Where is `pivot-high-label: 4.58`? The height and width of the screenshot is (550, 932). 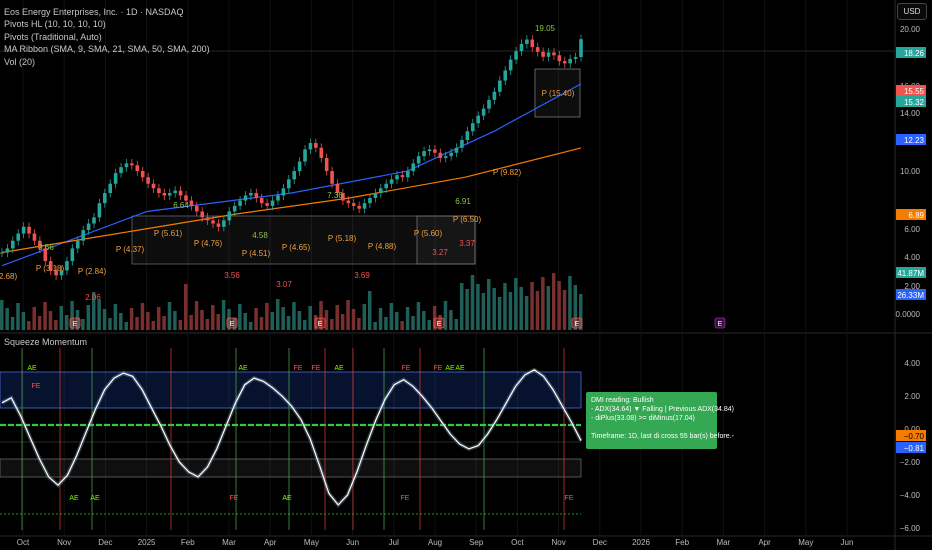
pivot-high-label: 4.58 is located at coordinates (260, 235).